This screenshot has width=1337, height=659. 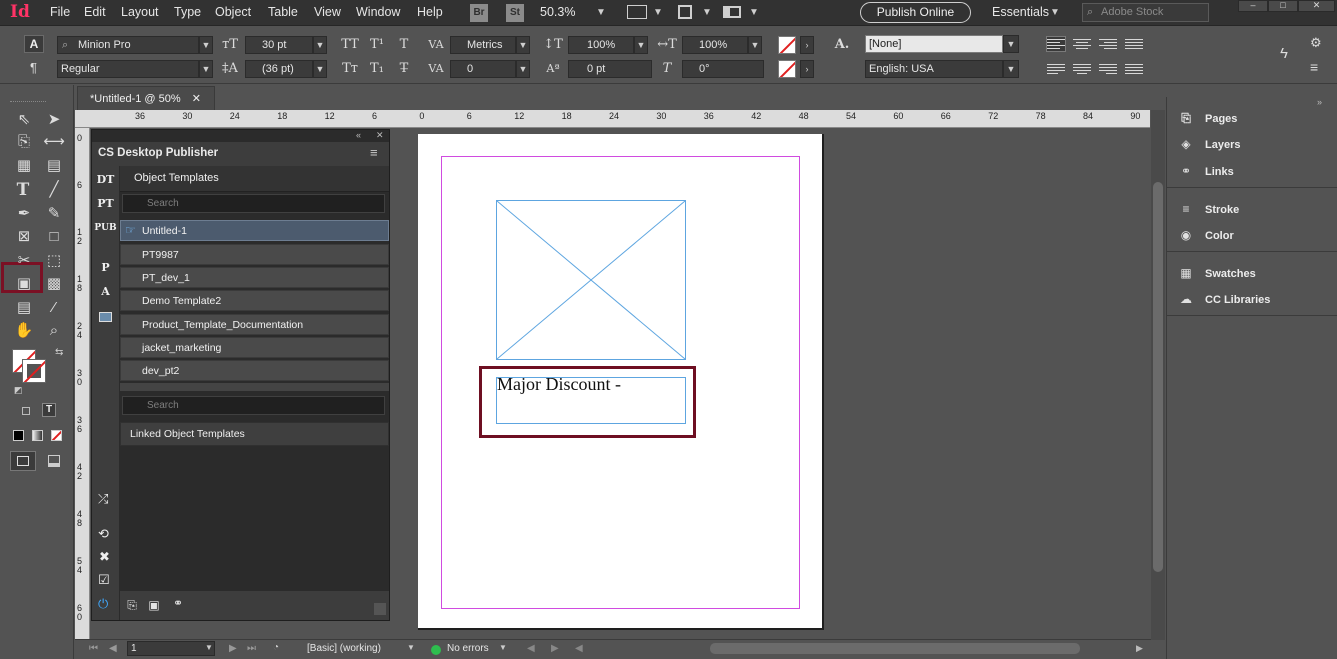 I want to click on stroke-none-swatch, so click(x=34, y=371).